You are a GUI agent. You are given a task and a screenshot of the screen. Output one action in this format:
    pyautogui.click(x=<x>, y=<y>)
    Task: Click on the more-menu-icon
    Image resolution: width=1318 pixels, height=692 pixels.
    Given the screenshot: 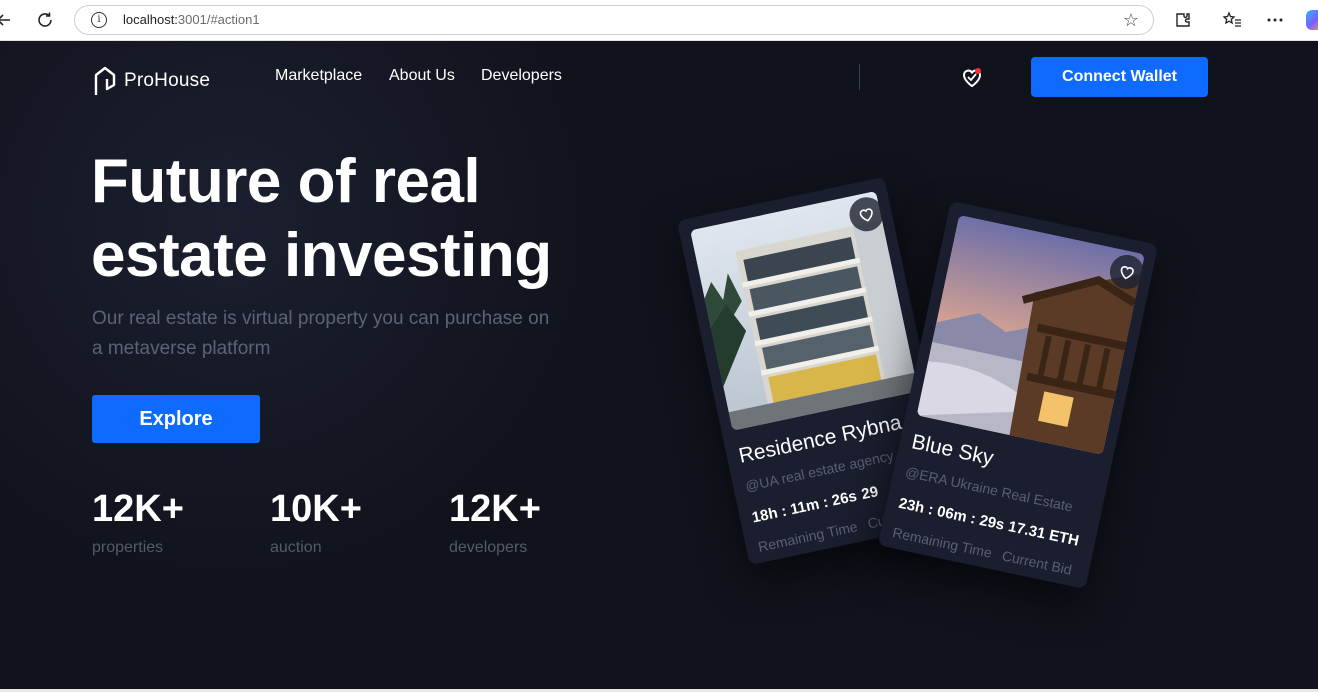 What is the action you would take?
    pyautogui.click(x=1275, y=20)
    